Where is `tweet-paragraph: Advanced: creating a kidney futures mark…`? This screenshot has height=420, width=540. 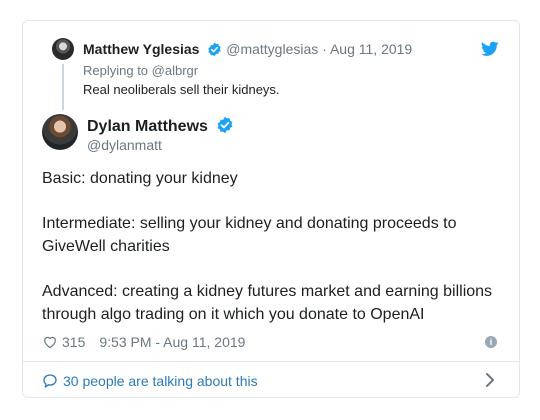 tweet-paragraph: Advanced: creating a kidney futures mark… is located at coordinates (267, 303).